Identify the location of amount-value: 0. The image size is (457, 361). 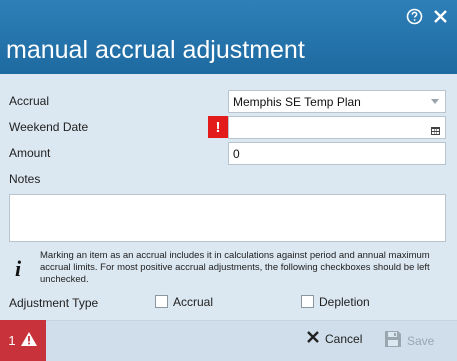
(236, 153).